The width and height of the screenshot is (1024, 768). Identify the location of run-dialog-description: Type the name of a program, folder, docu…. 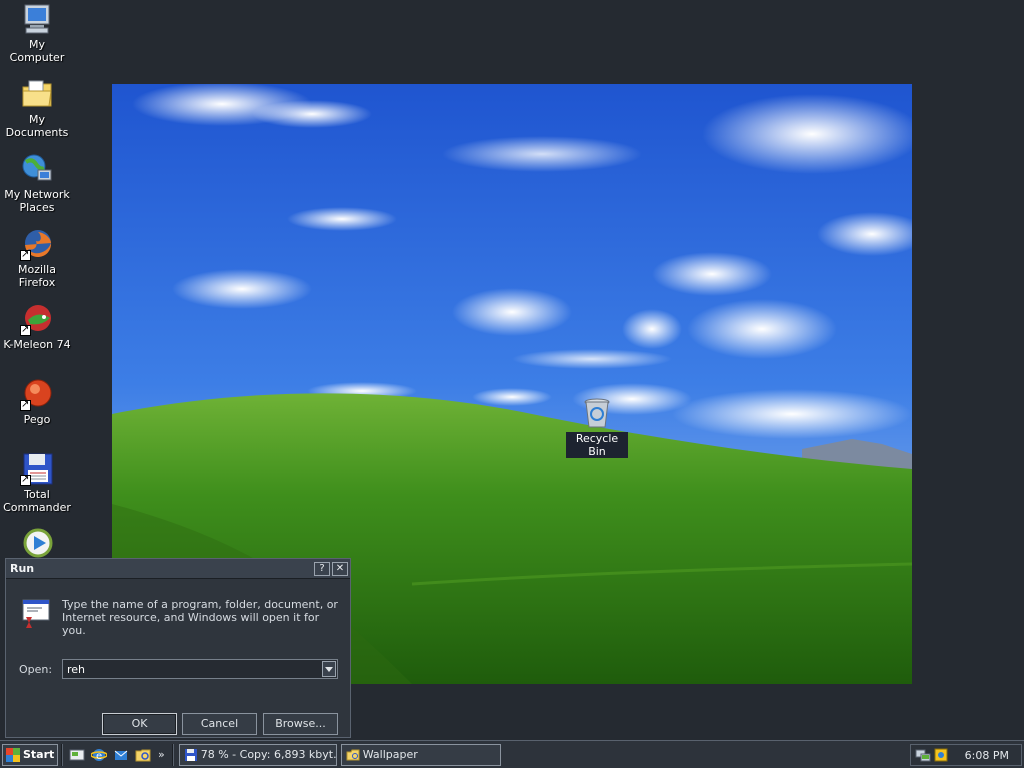
(200, 617).